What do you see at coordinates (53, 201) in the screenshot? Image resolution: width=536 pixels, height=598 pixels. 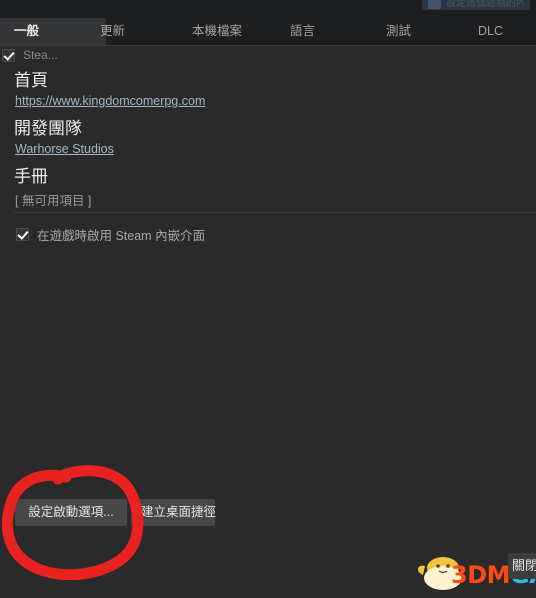 I see `manual-note: [ 無可用項目 ]` at bounding box center [53, 201].